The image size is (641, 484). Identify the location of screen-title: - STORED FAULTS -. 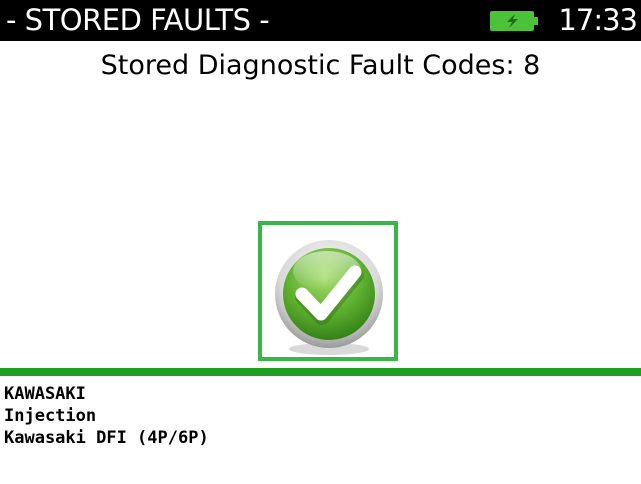
(138, 20).